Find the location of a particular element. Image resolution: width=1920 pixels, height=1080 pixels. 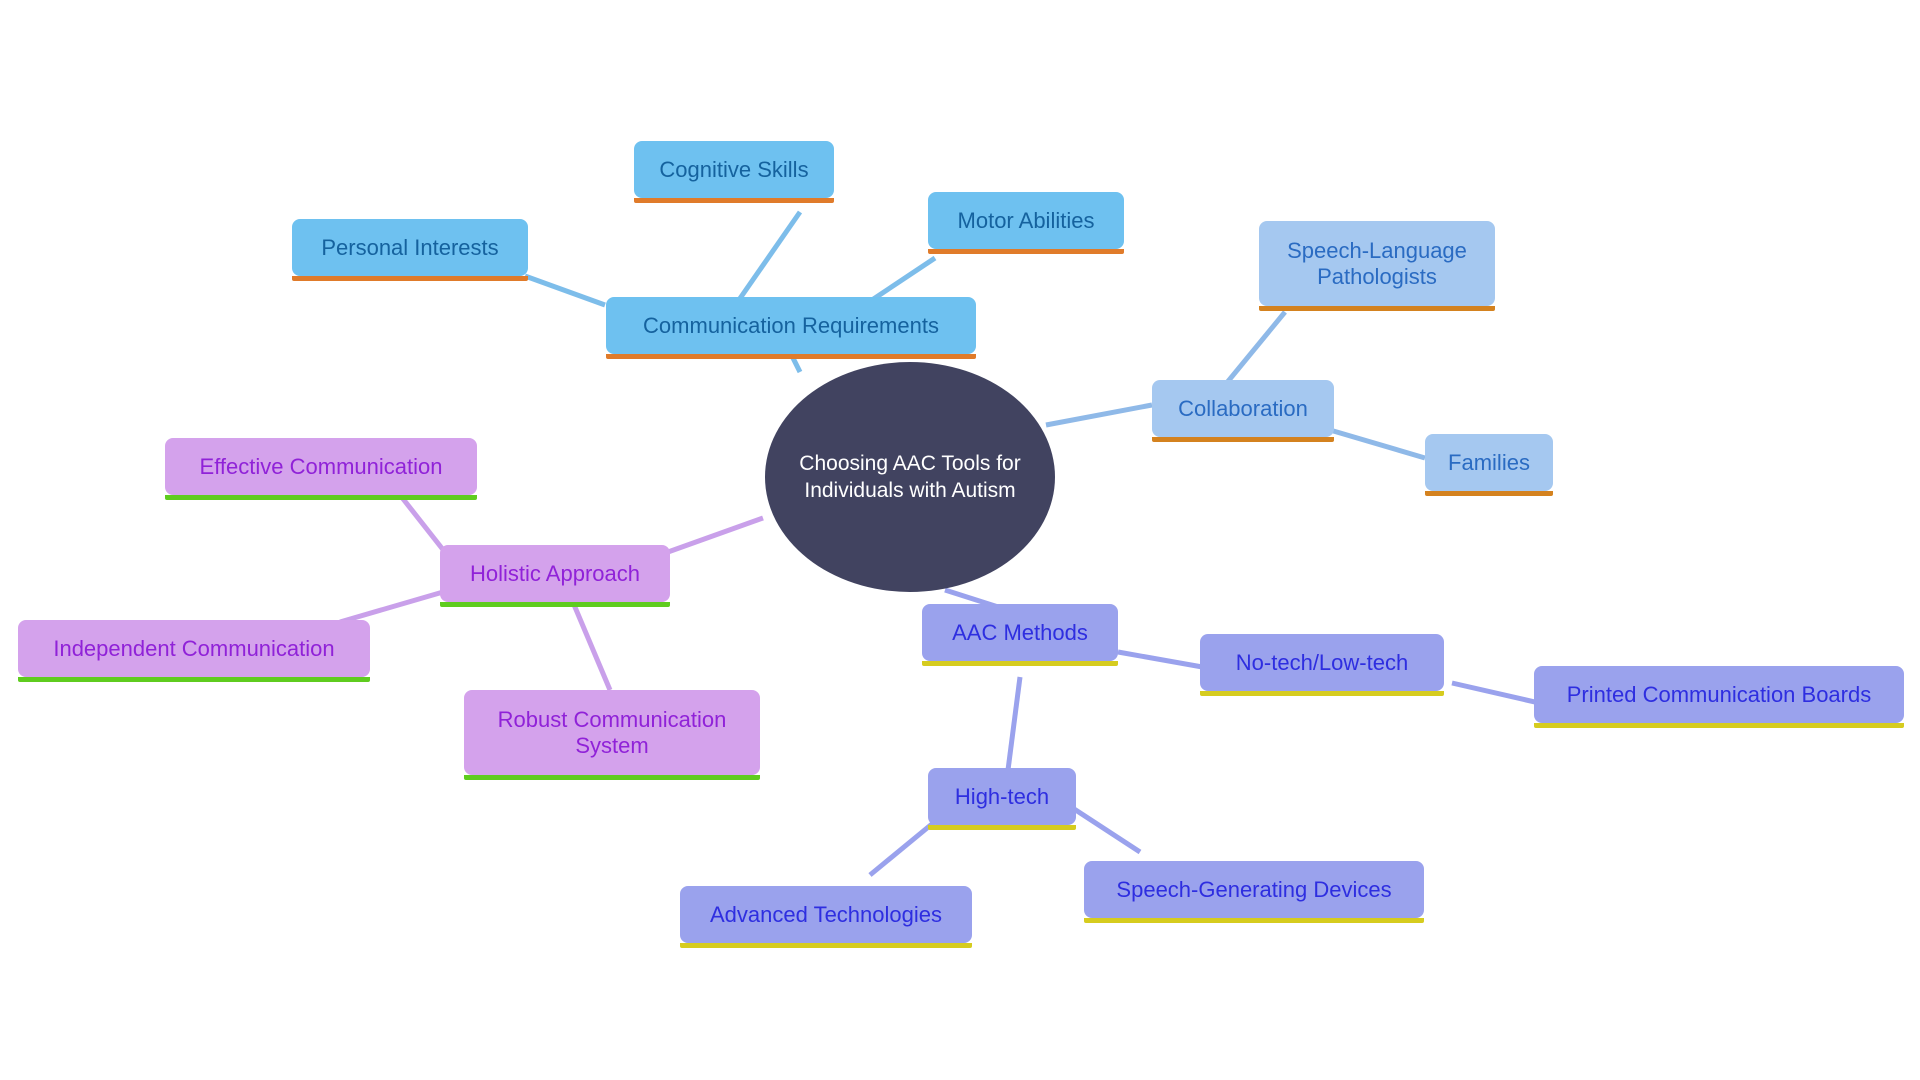

edge-aac-to-no-tech-low-tech is located at coordinates (1163, 660).